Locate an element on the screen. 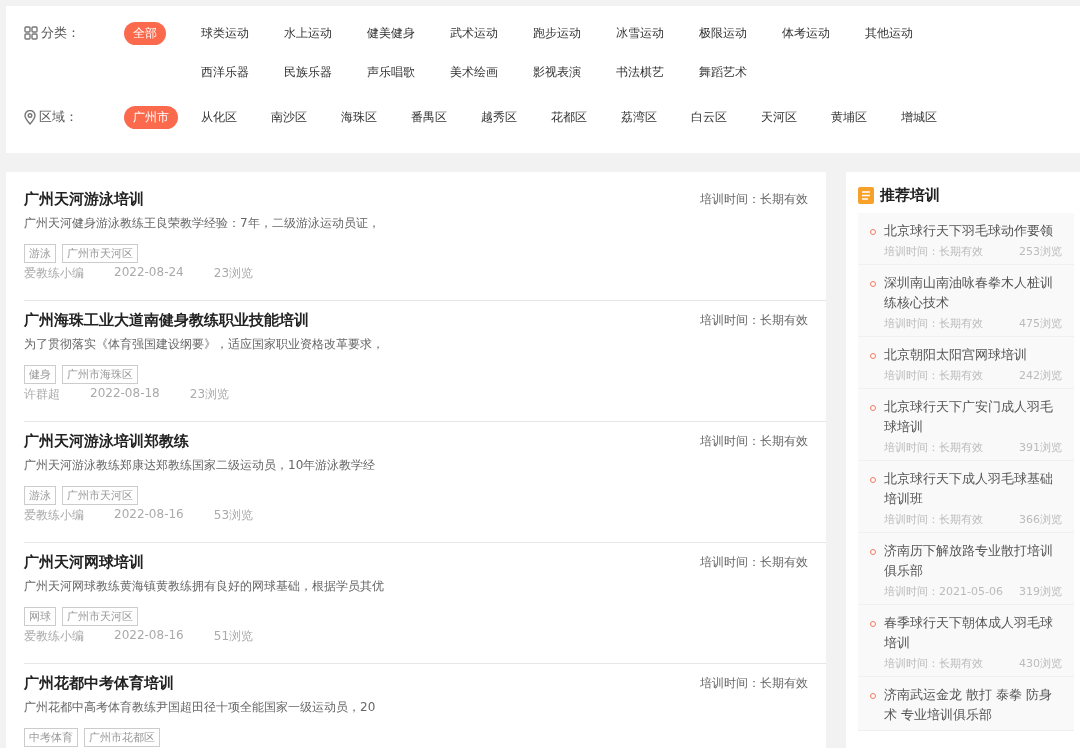 This screenshot has width=1080, height=748. date: 2022-08-24 is located at coordinates (149, 273).